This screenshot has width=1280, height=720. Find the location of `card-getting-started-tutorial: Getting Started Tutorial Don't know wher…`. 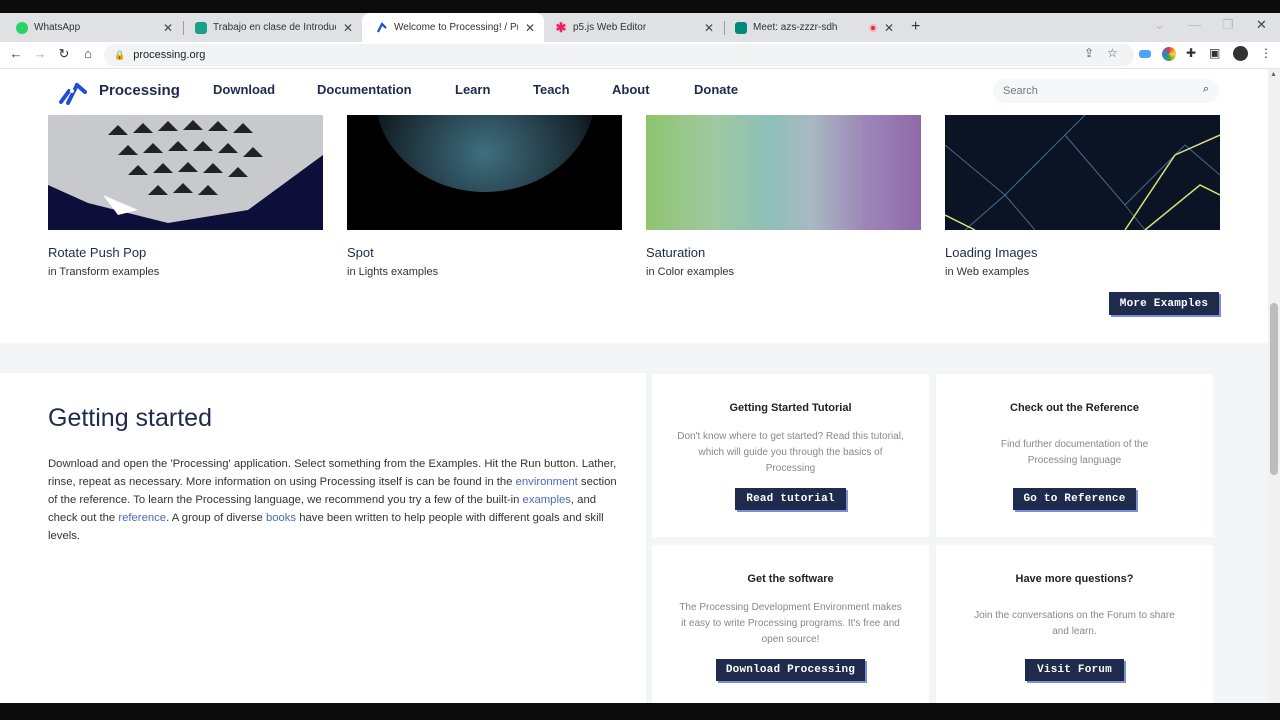

card-getting-started-tutorial: Getting Started Tutorial Don't know wher… is located at coordinates (790, 455).